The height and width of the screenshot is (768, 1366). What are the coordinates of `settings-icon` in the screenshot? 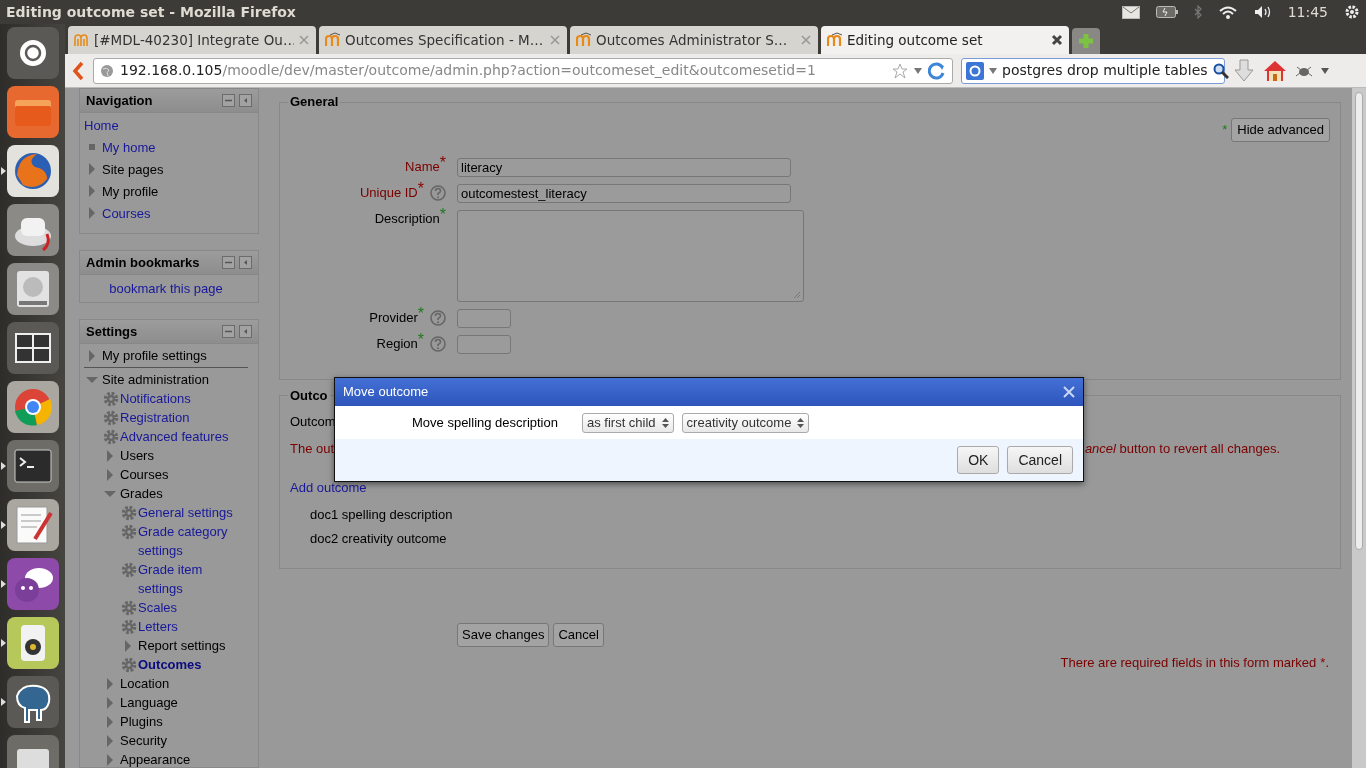 It's located at (1352, 12).